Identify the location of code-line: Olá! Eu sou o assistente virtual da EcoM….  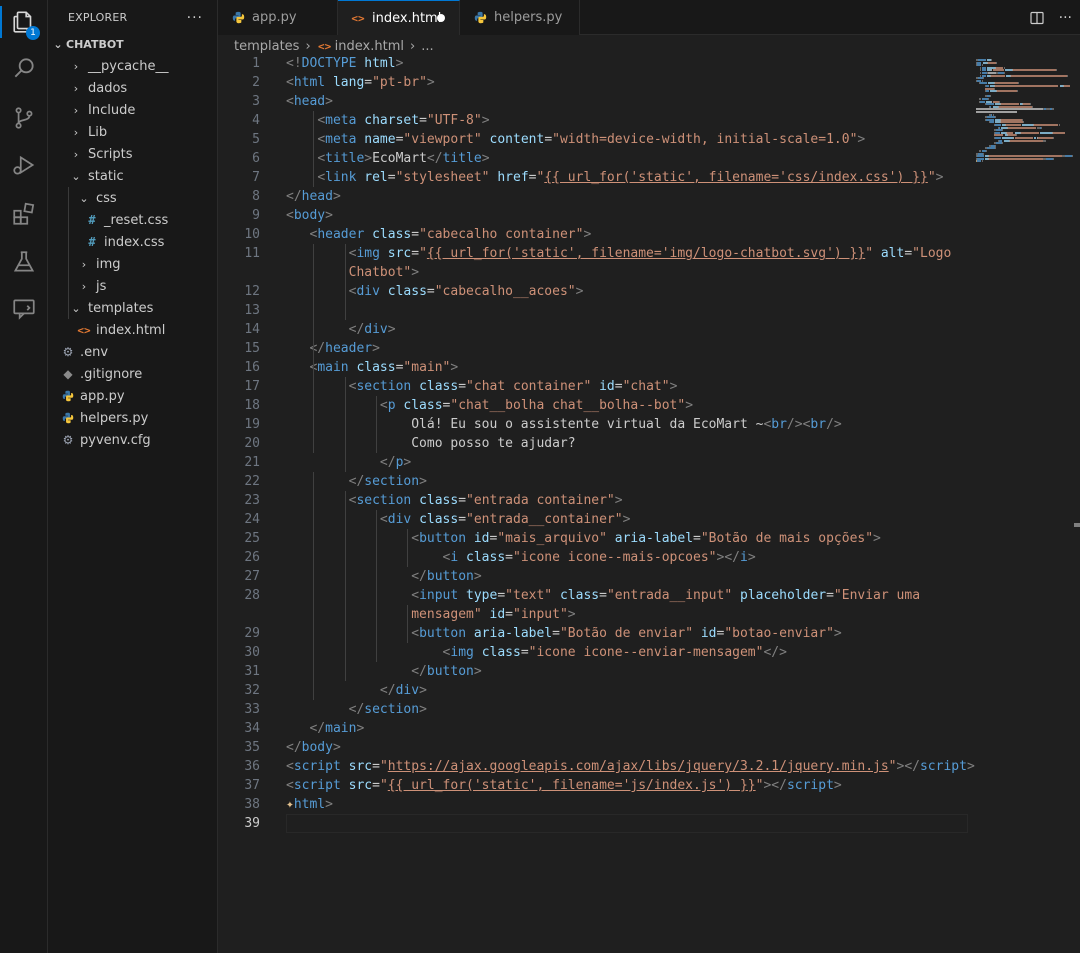
(564, 424).